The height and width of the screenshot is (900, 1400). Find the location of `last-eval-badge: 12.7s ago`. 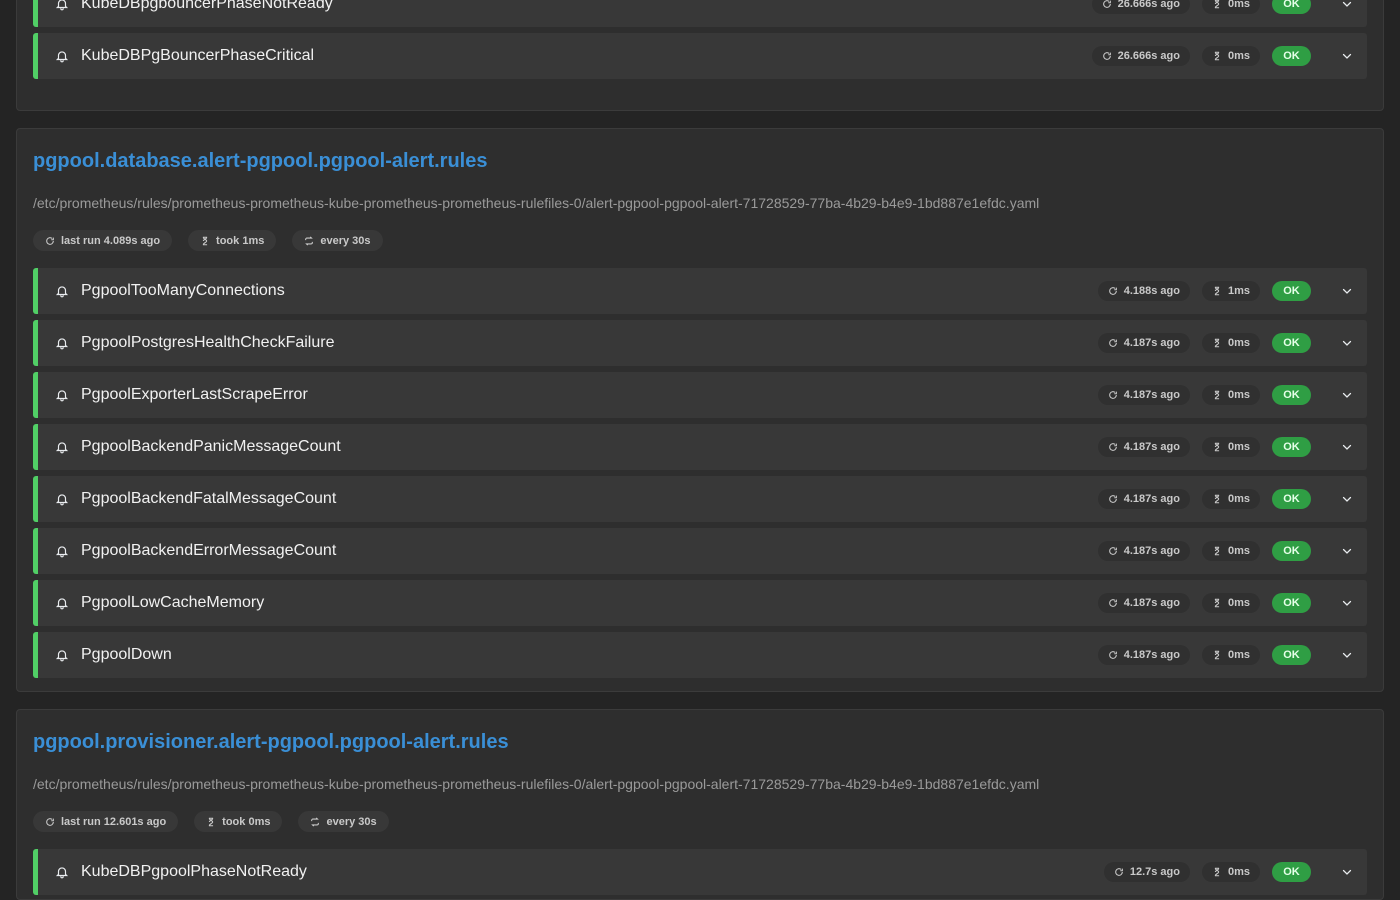

last-eval-badge: 12.7s ago is located at coordinates (1146, 872).